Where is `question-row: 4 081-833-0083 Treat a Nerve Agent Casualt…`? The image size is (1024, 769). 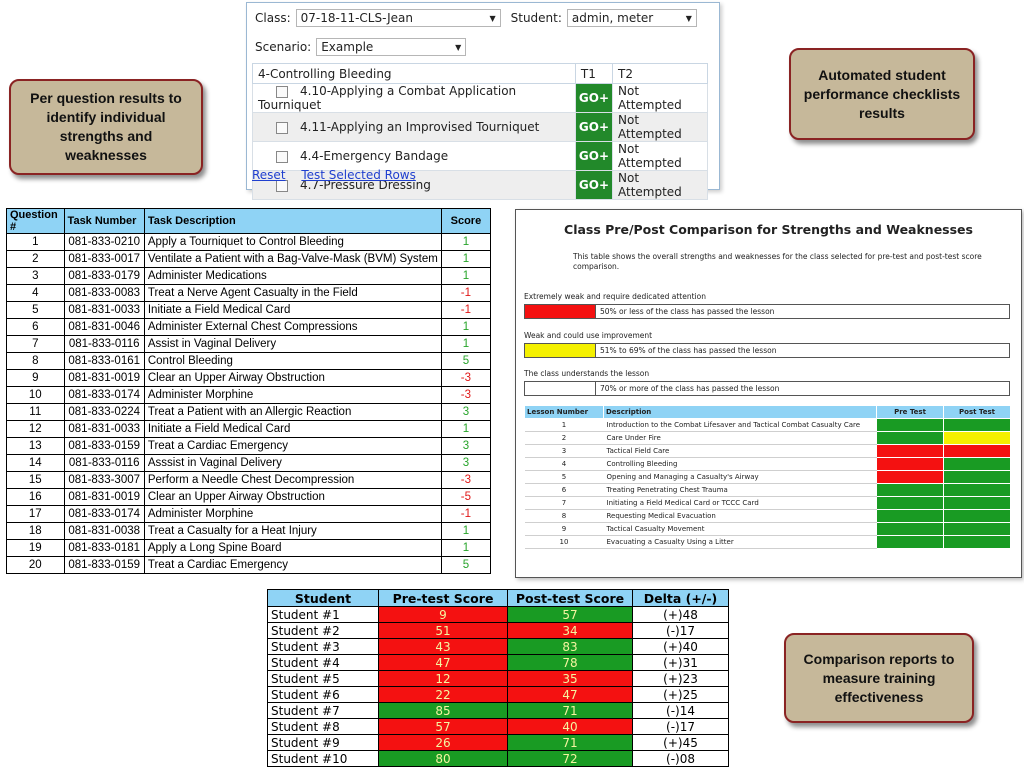 question-row: 4 081-833-0083 Treat a Nerve Agent Casualt… is located at coordinates (249, 293).